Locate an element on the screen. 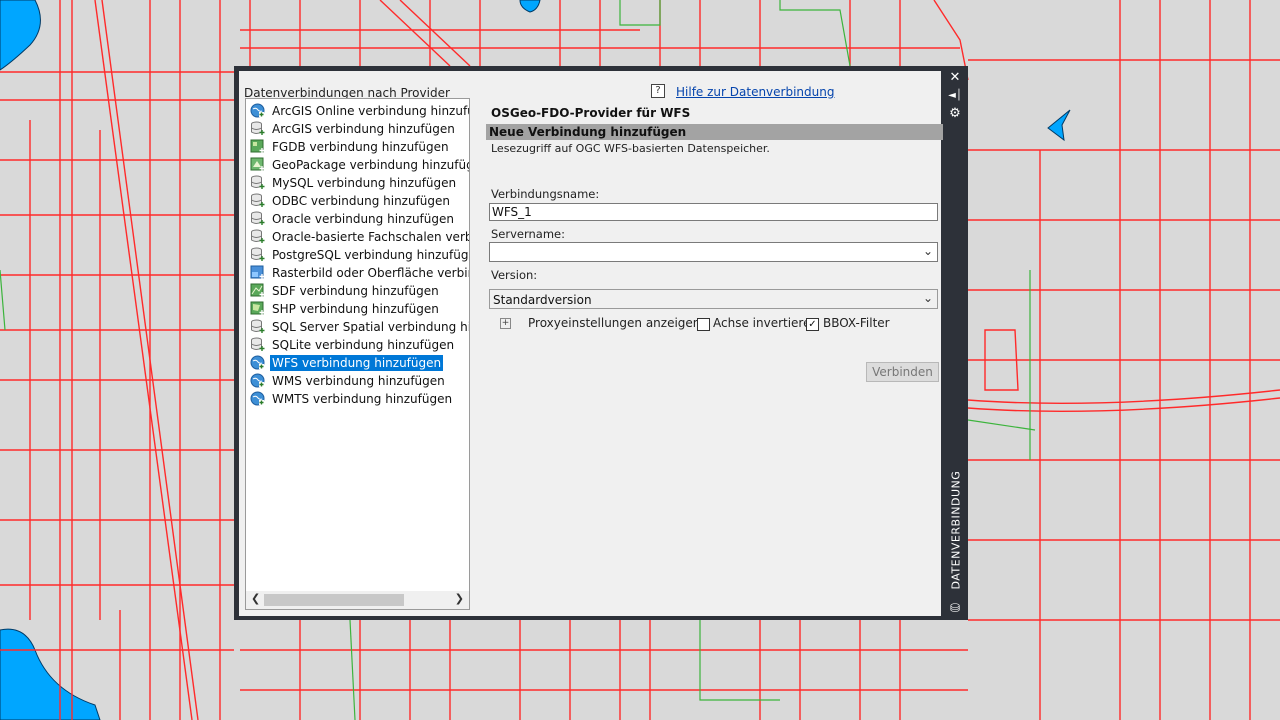 The width and height of the screenshot is (1280, 720). provider-item: GeoPackage verbindung hinzufügen is located at coordinates (360, 165).